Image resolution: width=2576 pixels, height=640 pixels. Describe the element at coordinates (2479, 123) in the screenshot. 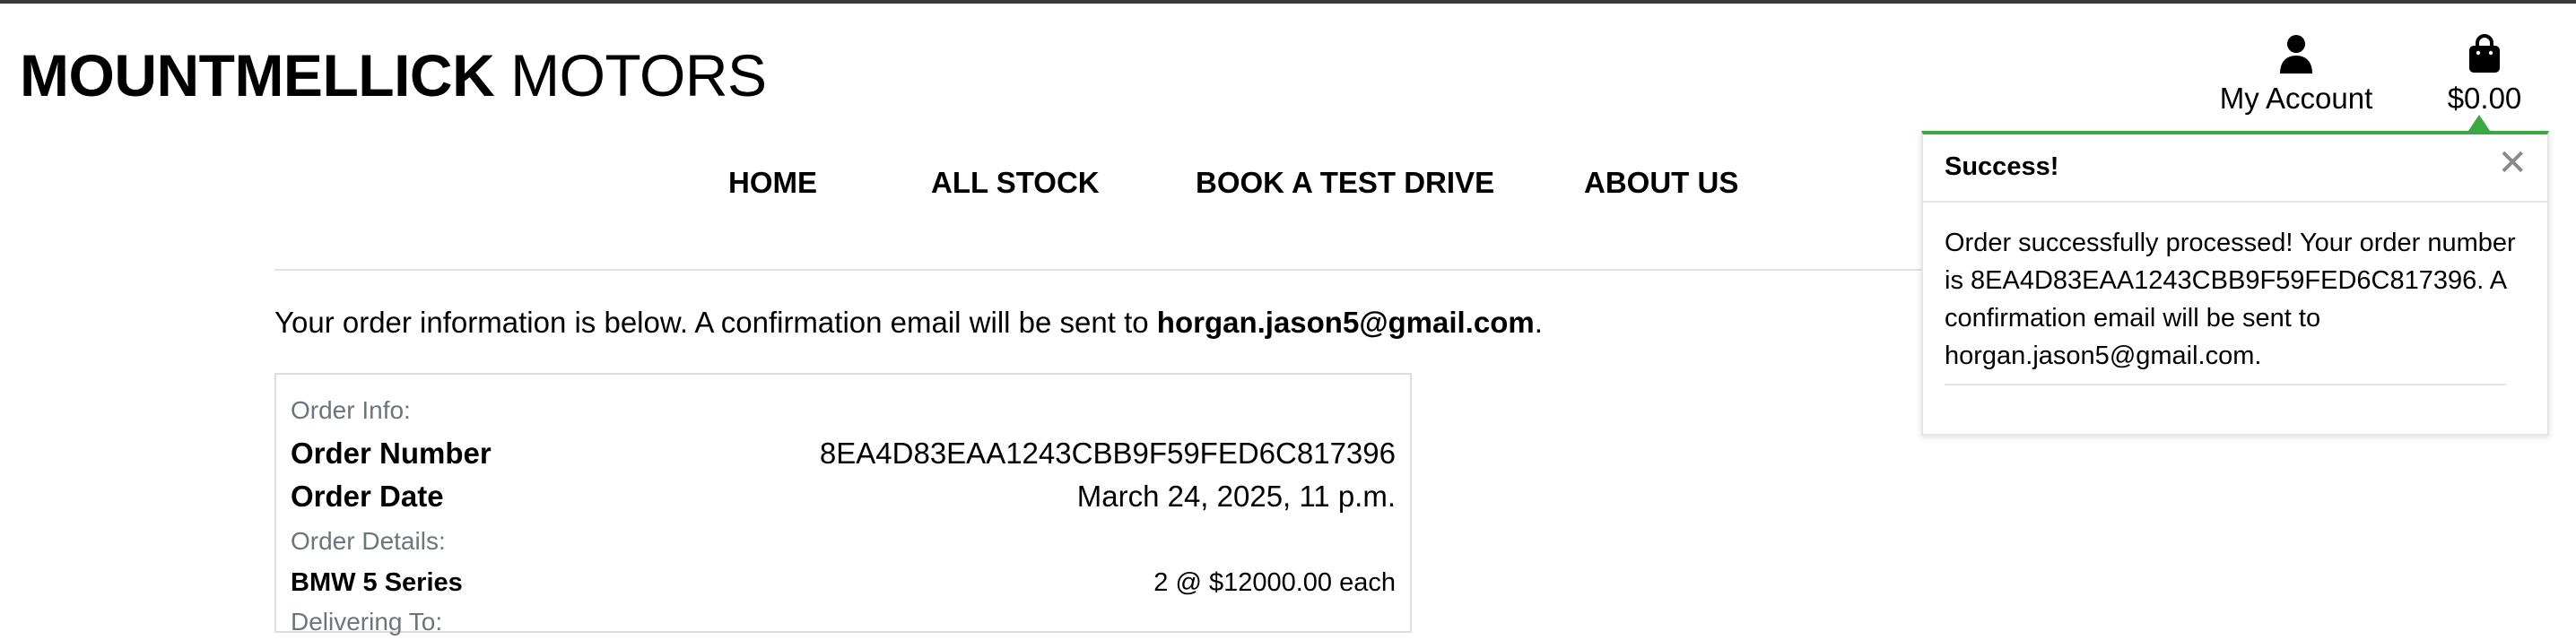

I see `toast-pointer` at that location.